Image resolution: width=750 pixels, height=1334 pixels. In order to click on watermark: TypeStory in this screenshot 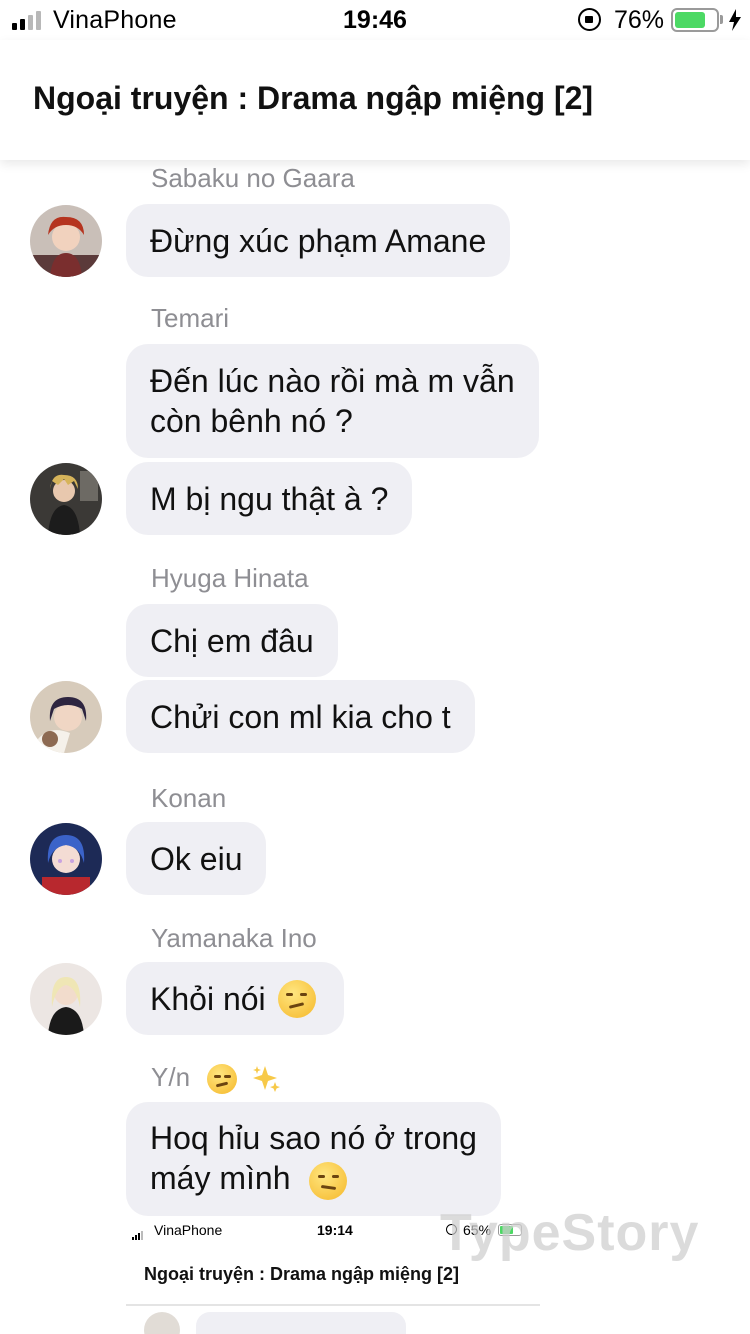, I will do `click(570, 1233)`.